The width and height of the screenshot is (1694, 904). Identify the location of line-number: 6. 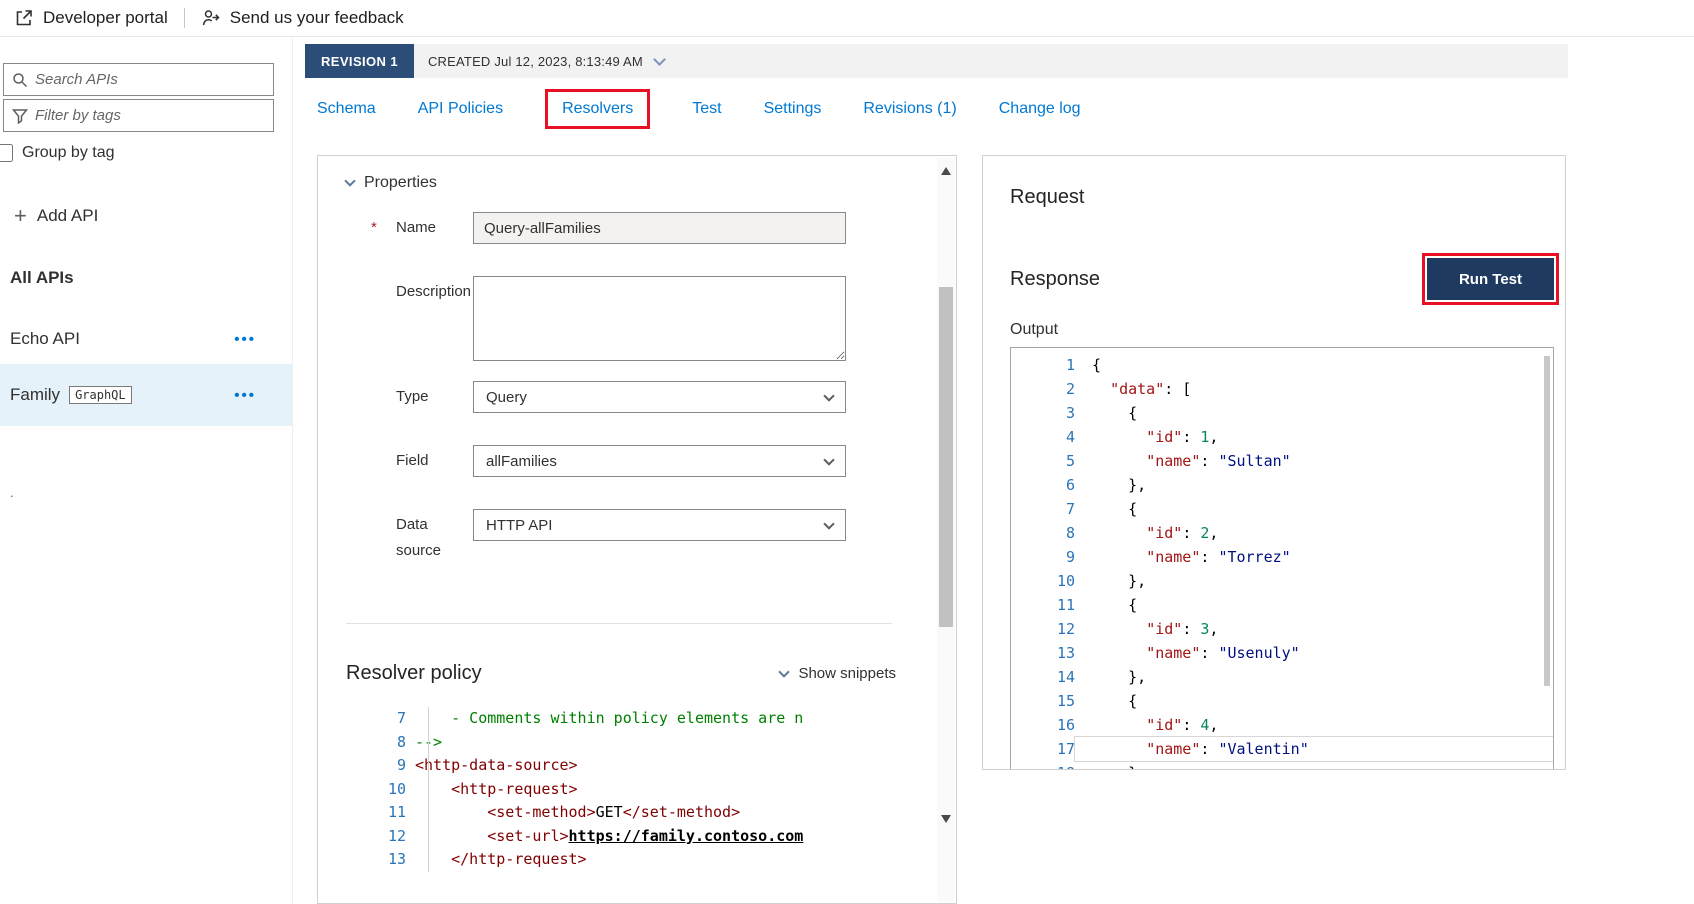
(1070, 485).